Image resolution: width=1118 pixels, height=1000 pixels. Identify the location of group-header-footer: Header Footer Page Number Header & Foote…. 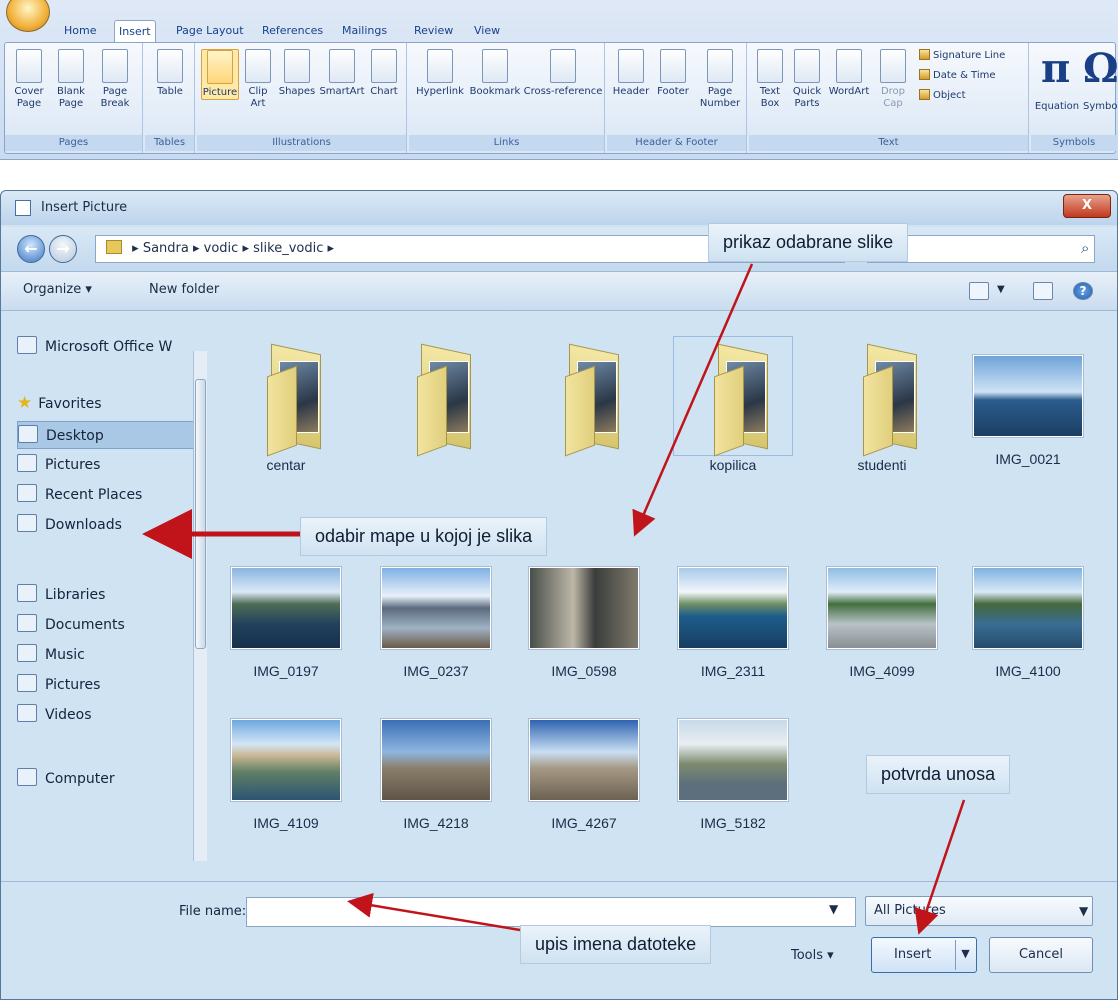
(677, 98).